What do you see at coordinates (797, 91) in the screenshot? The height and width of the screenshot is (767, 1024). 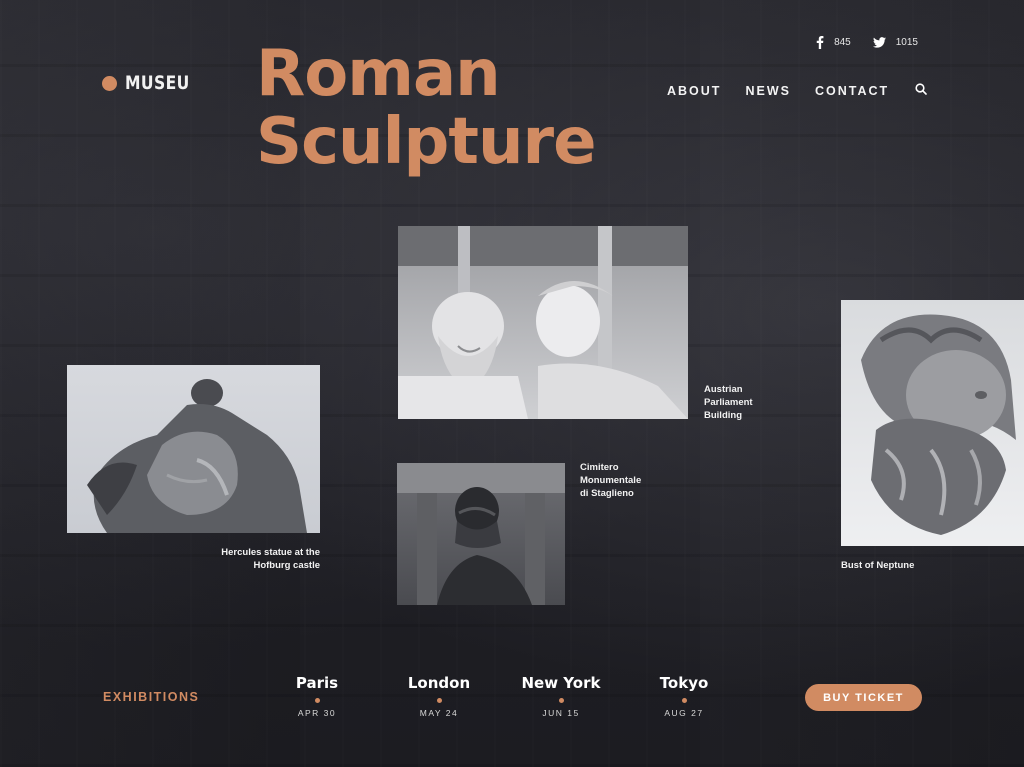 I see `main-nav: ABOUT NEWS CONTACT` at bounding box center [797, 91].